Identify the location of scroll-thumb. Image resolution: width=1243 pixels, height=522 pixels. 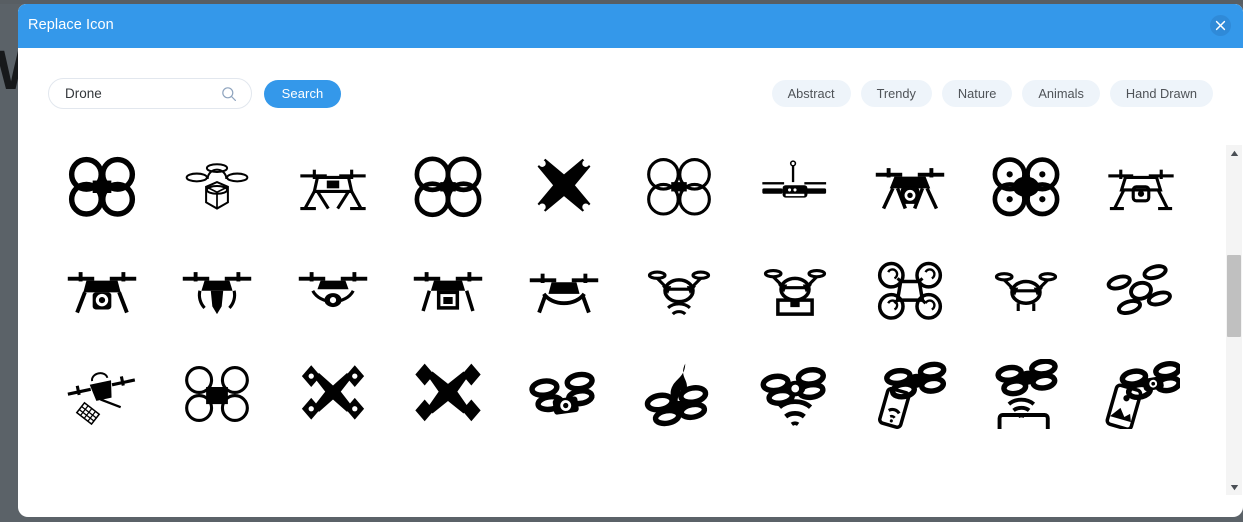
(1234, 296).